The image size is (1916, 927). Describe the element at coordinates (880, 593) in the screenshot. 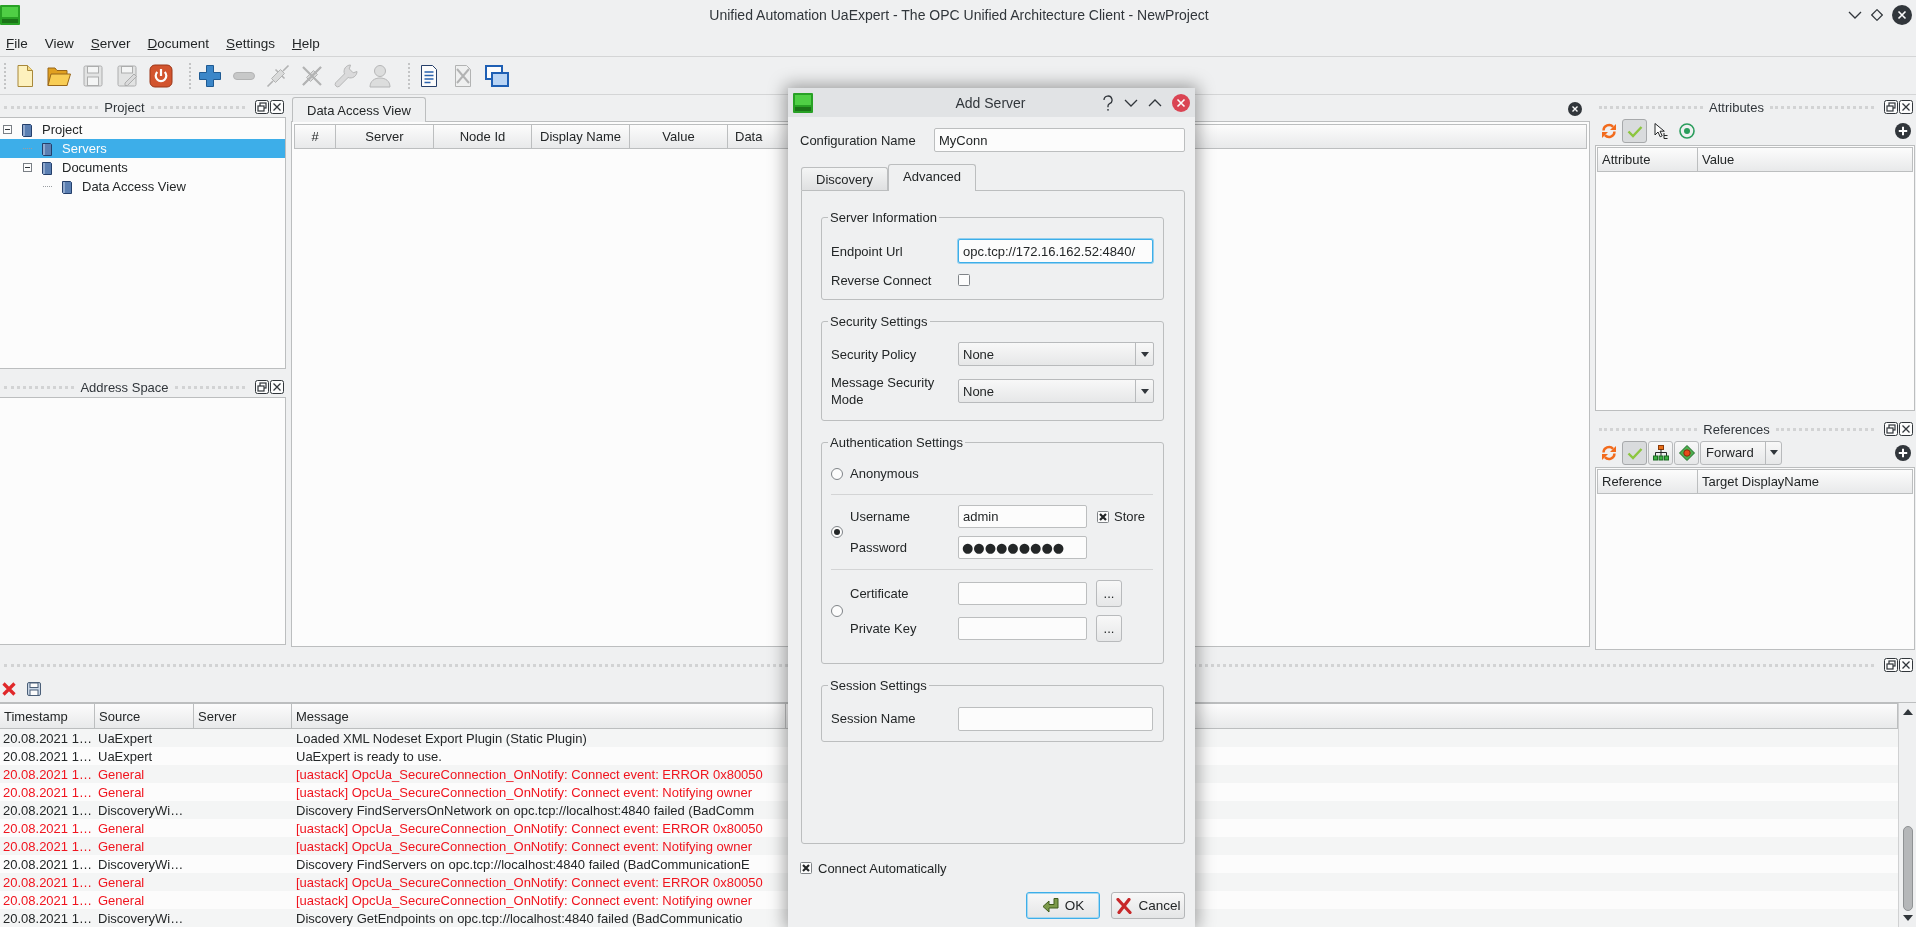

I see `field-label: Certificate` at that location.